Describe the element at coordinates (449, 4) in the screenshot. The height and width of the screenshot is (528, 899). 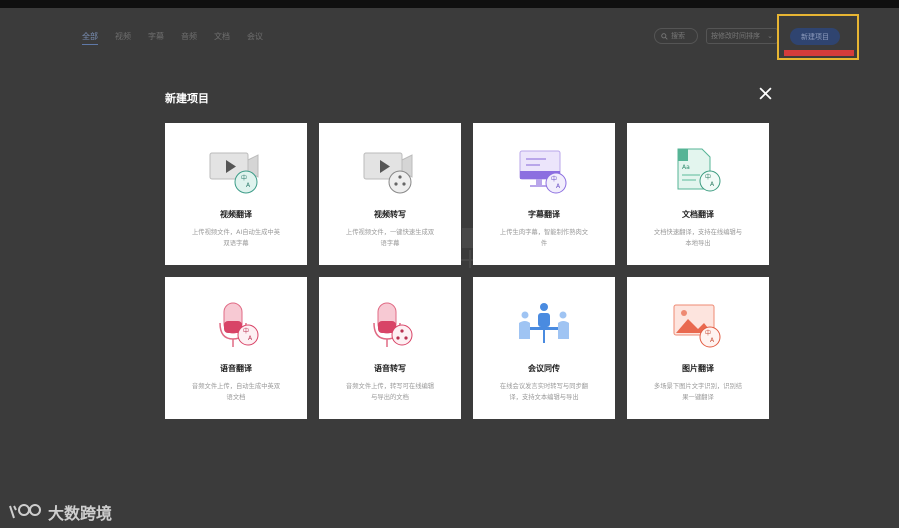
I see `window-top-strip` at that location.